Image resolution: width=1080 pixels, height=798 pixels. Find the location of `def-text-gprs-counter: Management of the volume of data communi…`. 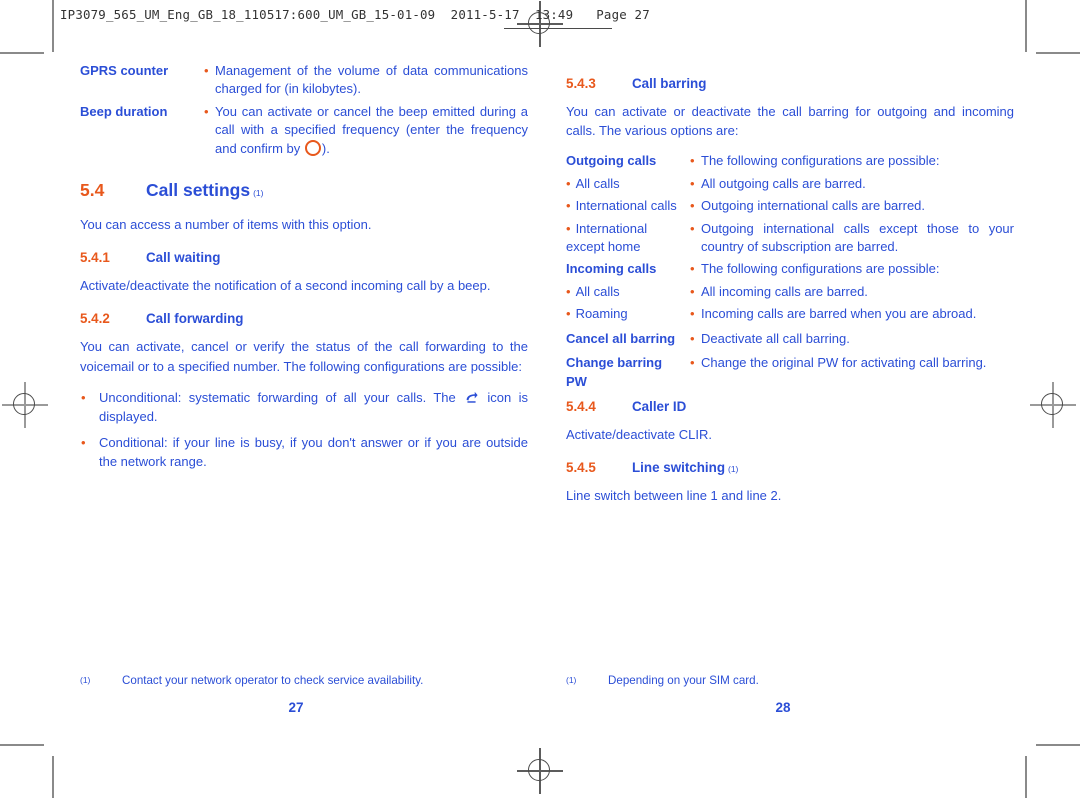

def-text-gprs-counter: Management of the volume of data communi… is located at coordinates (371, 80).